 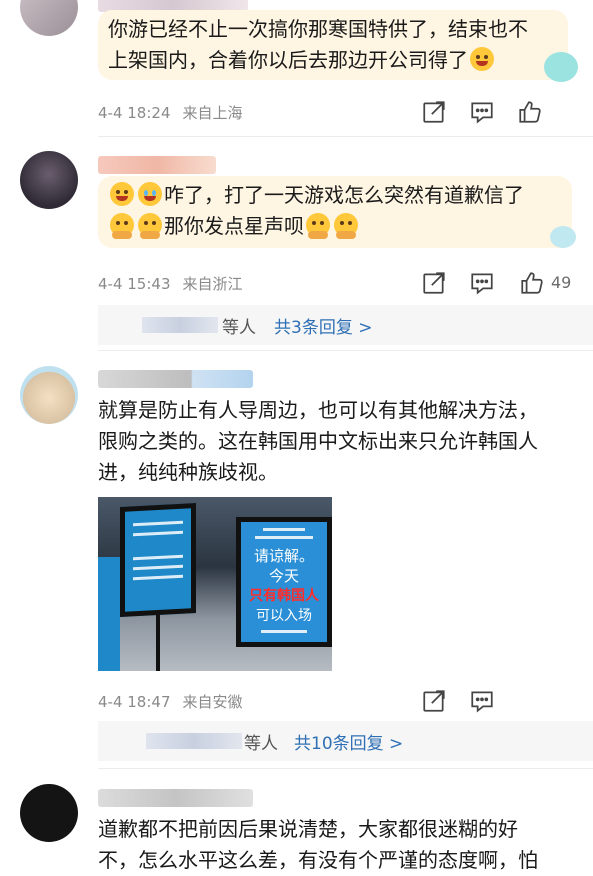 I want to click on comment-photo: 请谅解。 今天 只有韩国人 可以入场, so click(x=215, y=584).